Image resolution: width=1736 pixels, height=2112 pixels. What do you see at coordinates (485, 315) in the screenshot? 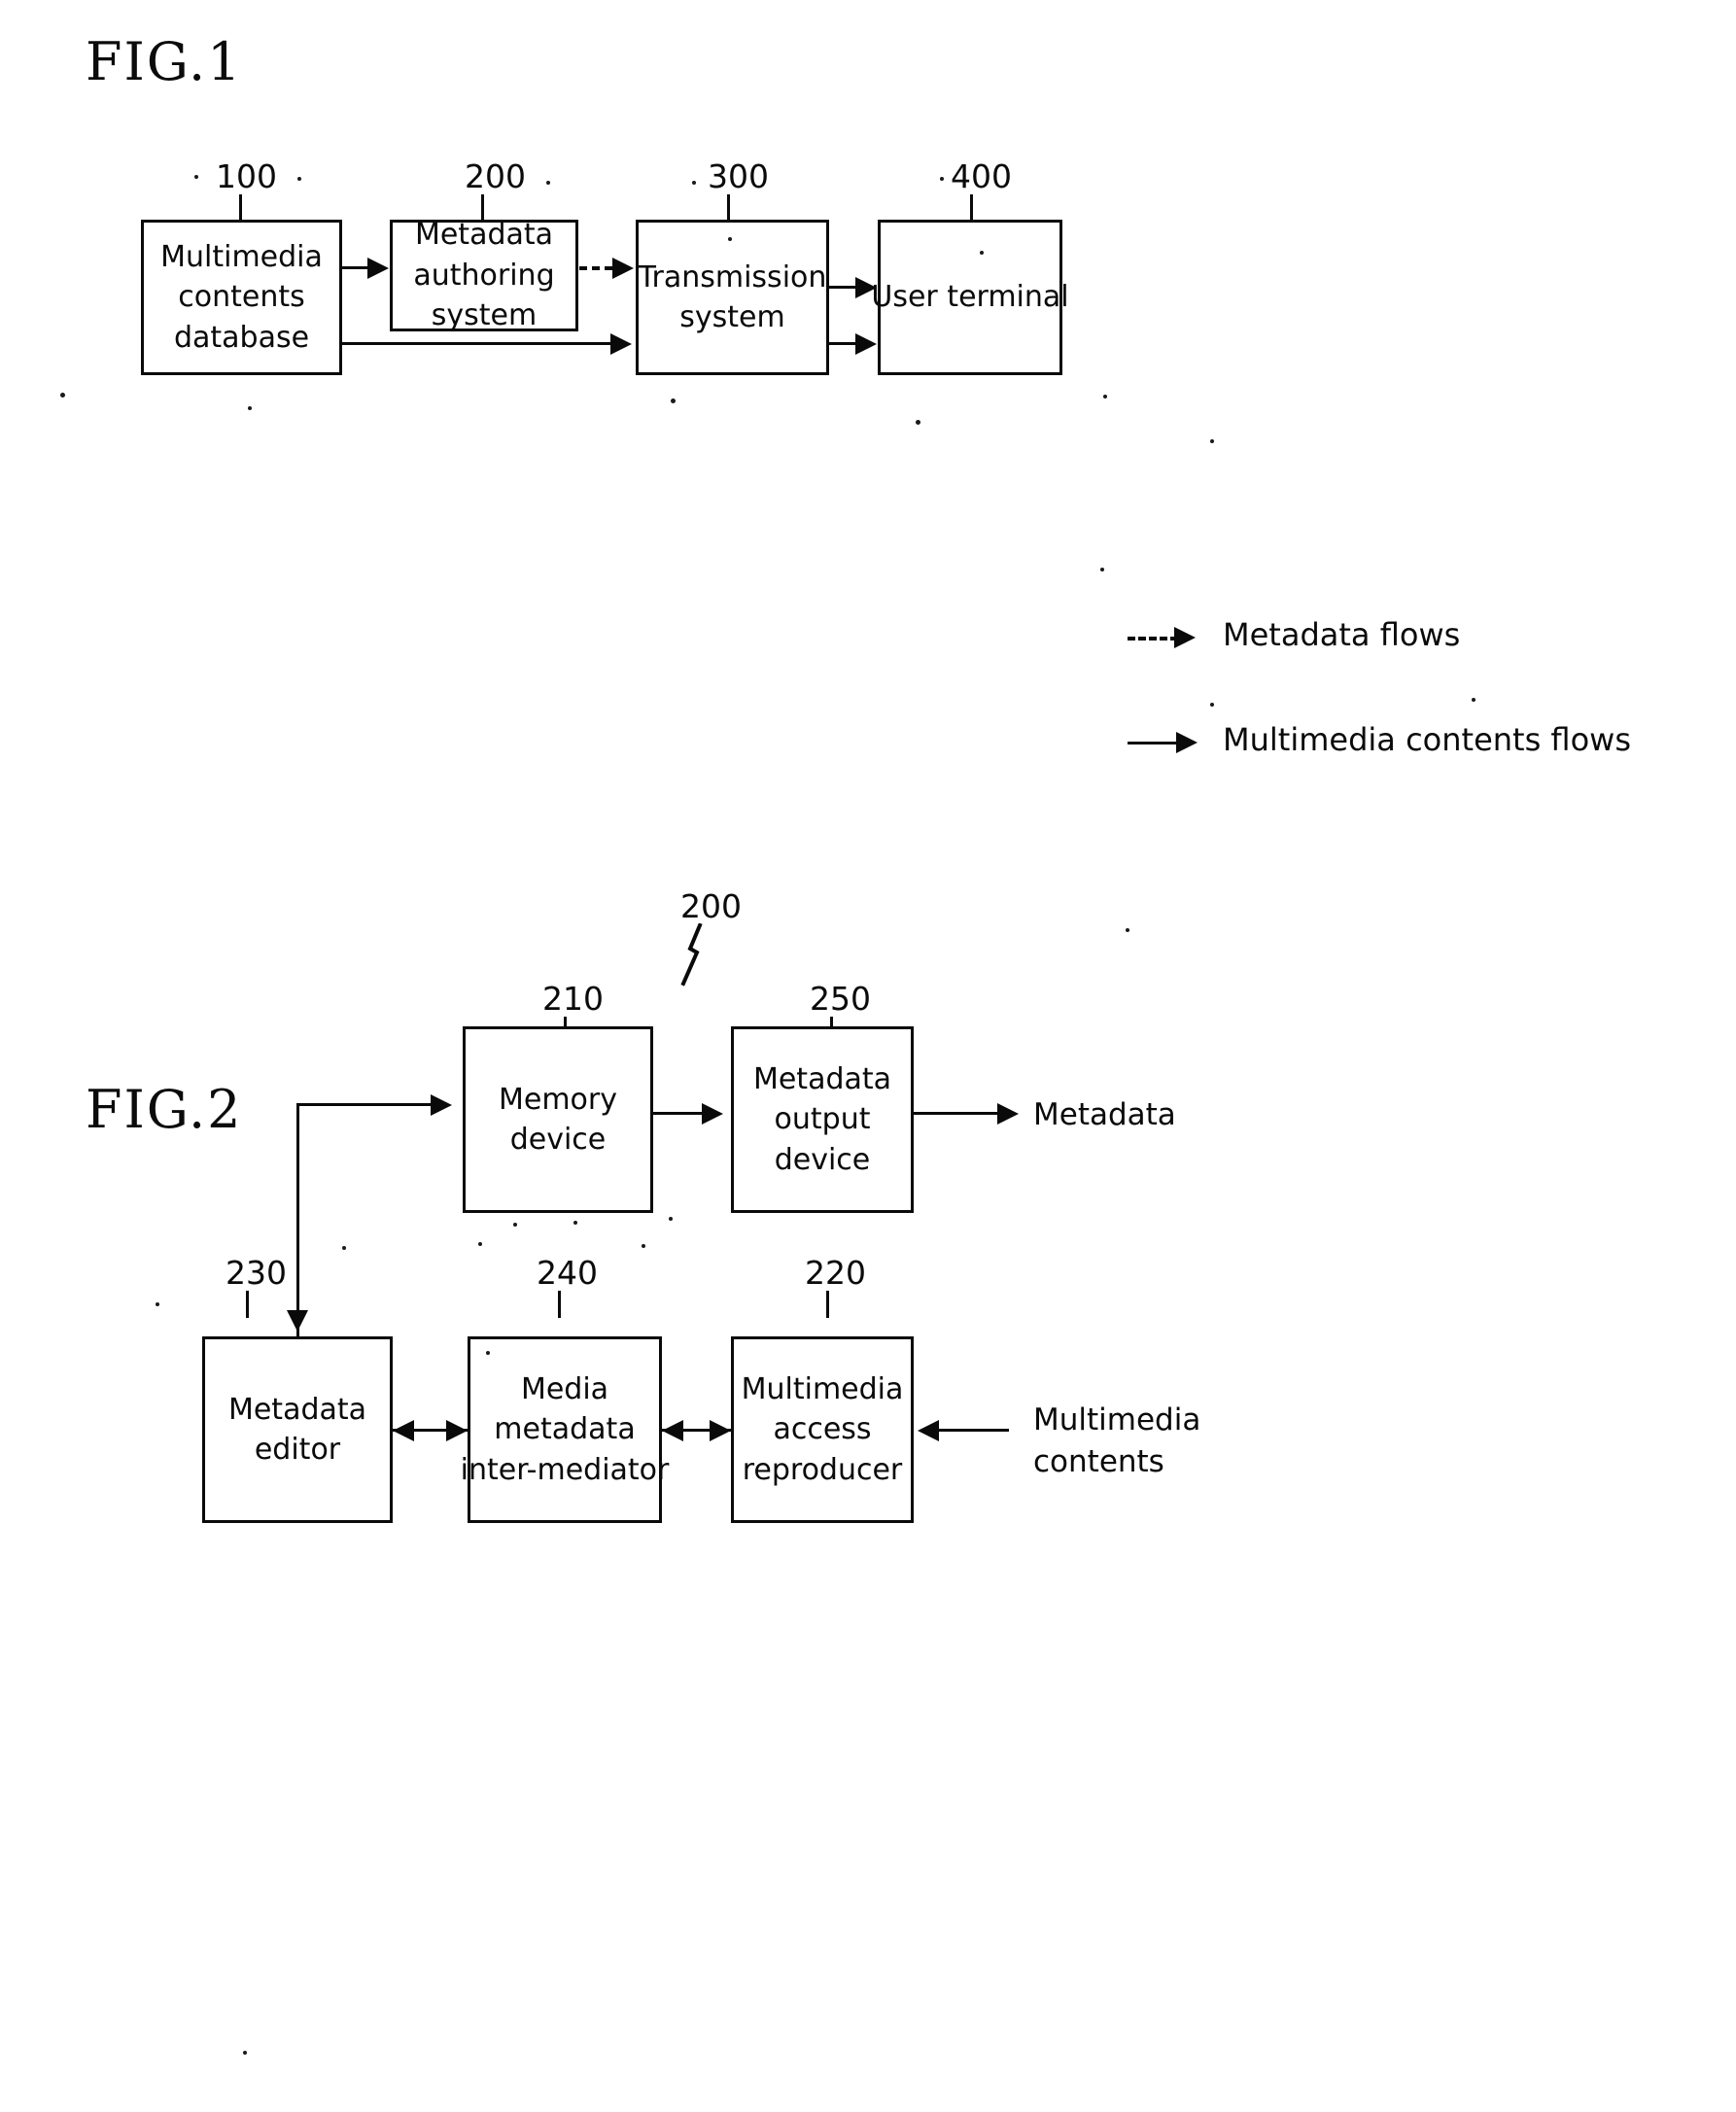
I see `node-label-line: system` at bounding box center [485, 315].